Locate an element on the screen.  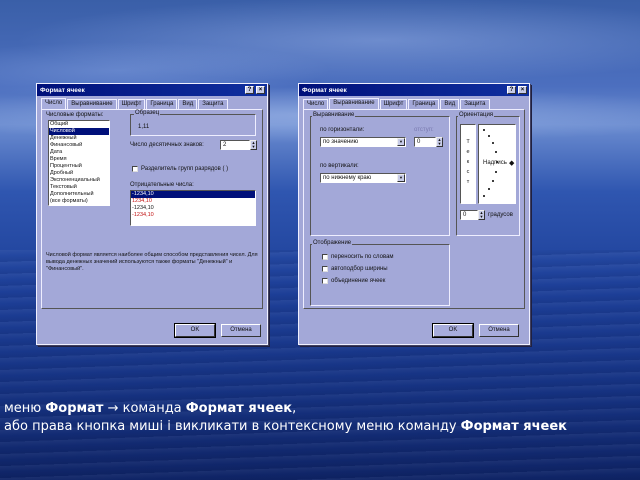
formats-label: Числовые форматы: is located at coordinates (75, 115).